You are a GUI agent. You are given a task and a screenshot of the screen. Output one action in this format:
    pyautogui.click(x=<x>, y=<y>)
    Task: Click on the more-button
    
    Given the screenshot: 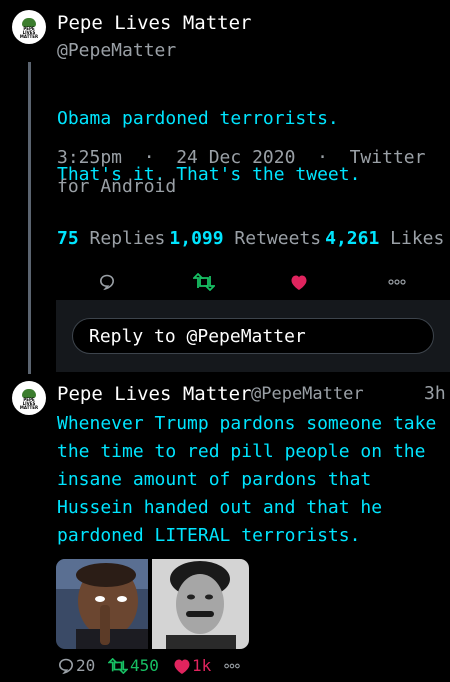 What is the action you would take?
    pyautogui.click(x=397, y=282)
    